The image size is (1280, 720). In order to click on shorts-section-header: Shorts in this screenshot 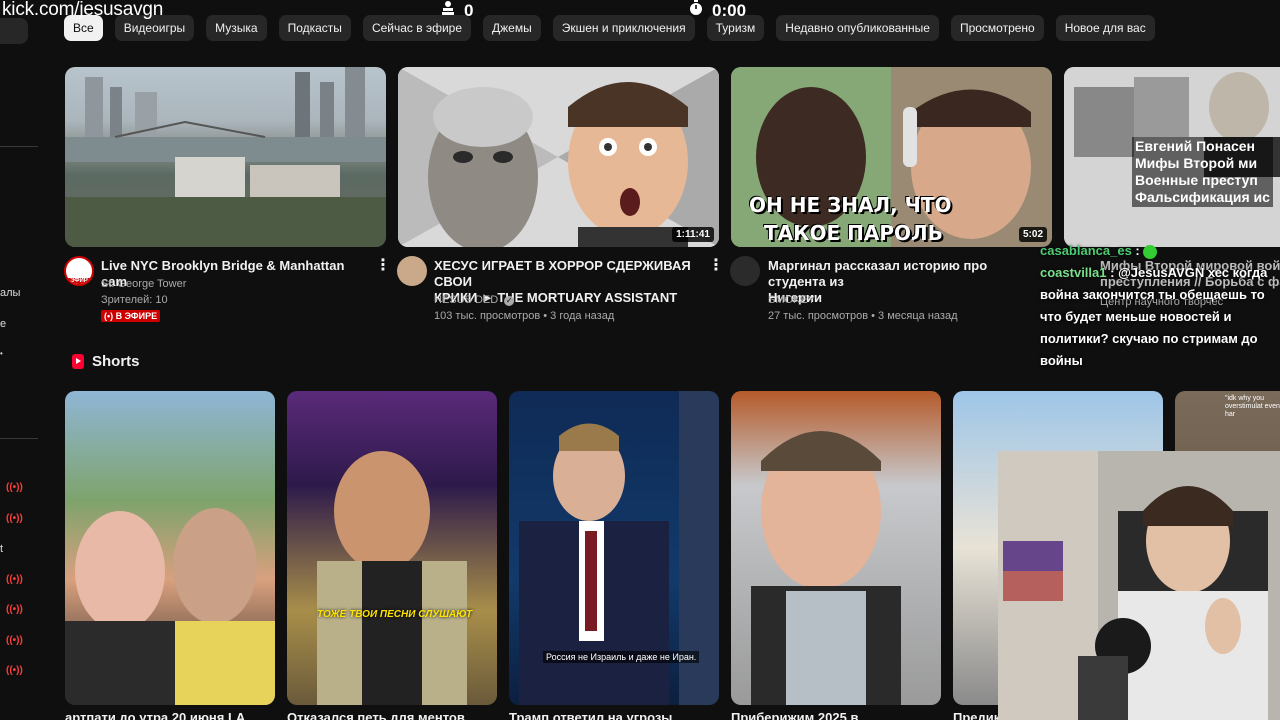, I will do `click(106, 361)`.